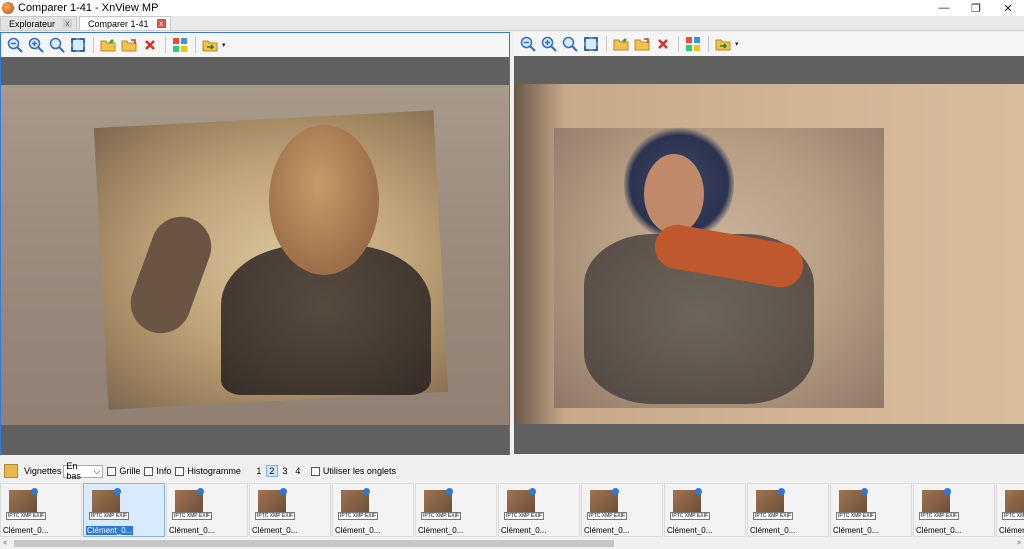 The image size is (1024, 549). What do you see at coordinates (5, 544) in the screenshot?
I see `scroll-left-icon: <` at bounding box center [5, 544].